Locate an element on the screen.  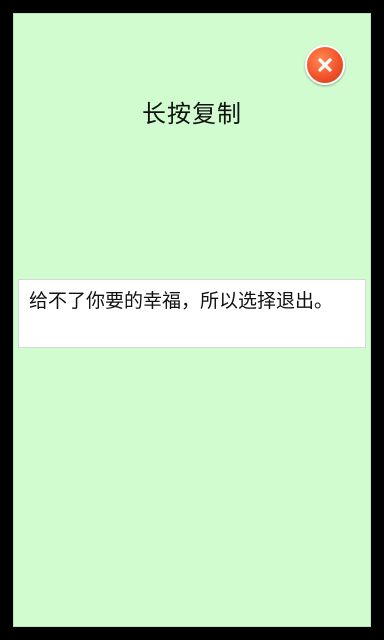
close-icon is located at coordinates (325, 65).